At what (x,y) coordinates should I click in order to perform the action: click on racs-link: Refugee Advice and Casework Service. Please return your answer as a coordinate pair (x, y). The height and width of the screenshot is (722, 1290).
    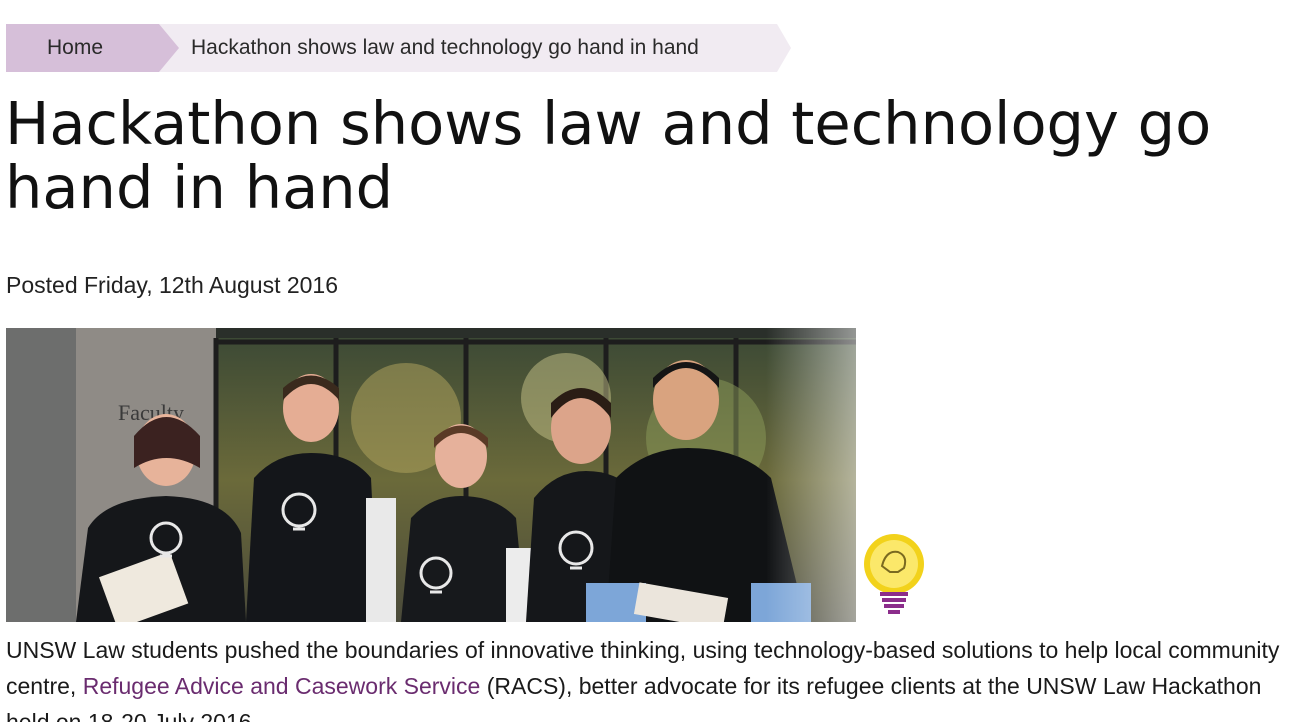
    Looking at the image, I should click on (282, 686).